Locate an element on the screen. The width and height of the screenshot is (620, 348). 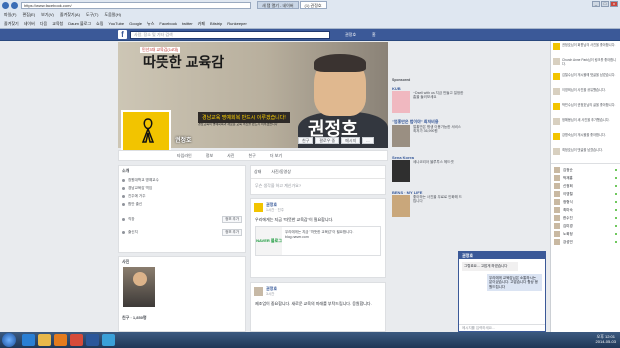
menu-edit: 편집(E) is located at coordinates (28, 14).